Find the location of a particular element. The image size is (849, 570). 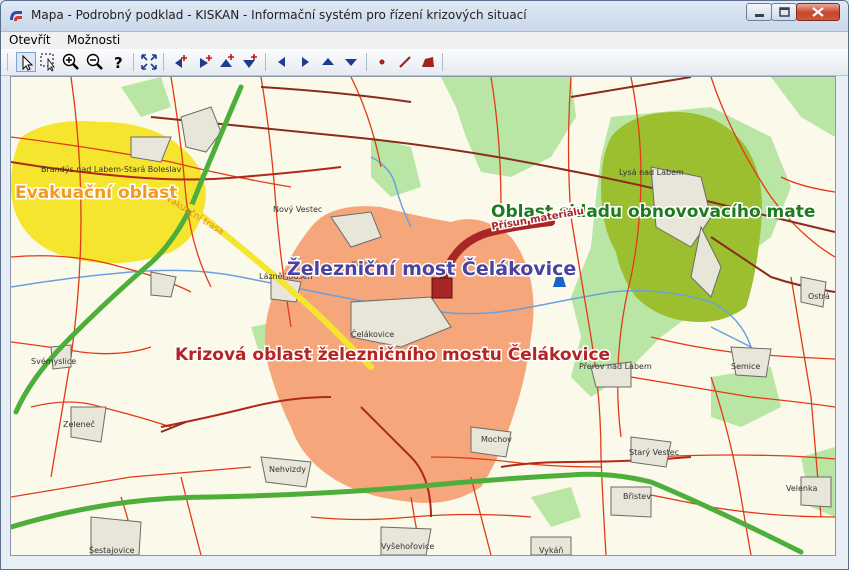

town-nehvizdy: Nehvizdy is located at coordinates (287, 469).